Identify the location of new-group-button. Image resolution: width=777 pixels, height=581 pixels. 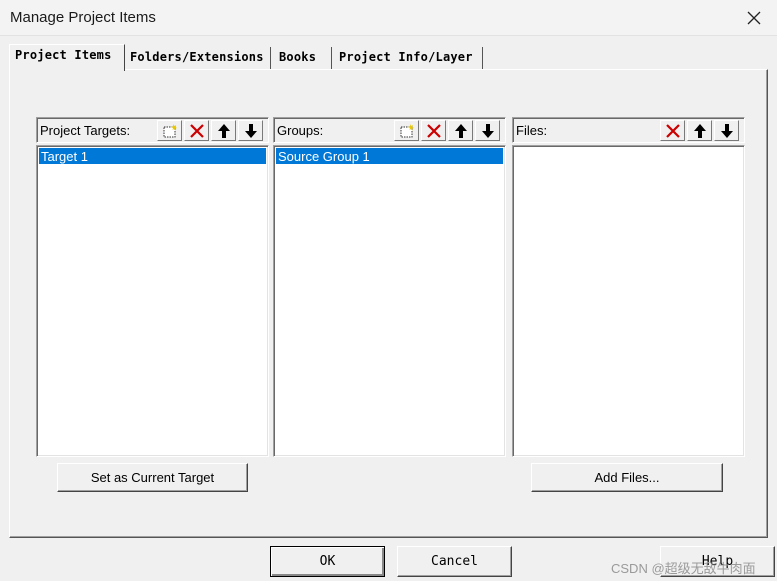
(406, 130).